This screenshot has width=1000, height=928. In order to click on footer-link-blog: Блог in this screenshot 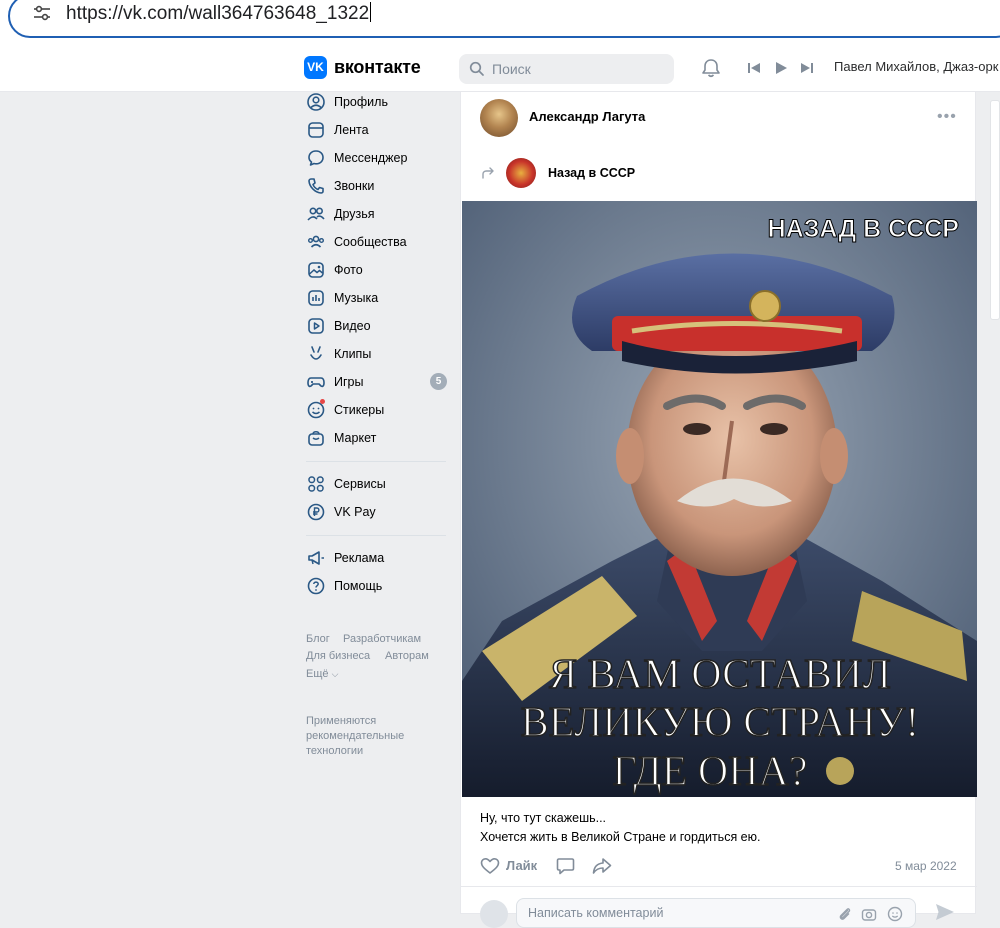, I will do `click(318, 639)`.